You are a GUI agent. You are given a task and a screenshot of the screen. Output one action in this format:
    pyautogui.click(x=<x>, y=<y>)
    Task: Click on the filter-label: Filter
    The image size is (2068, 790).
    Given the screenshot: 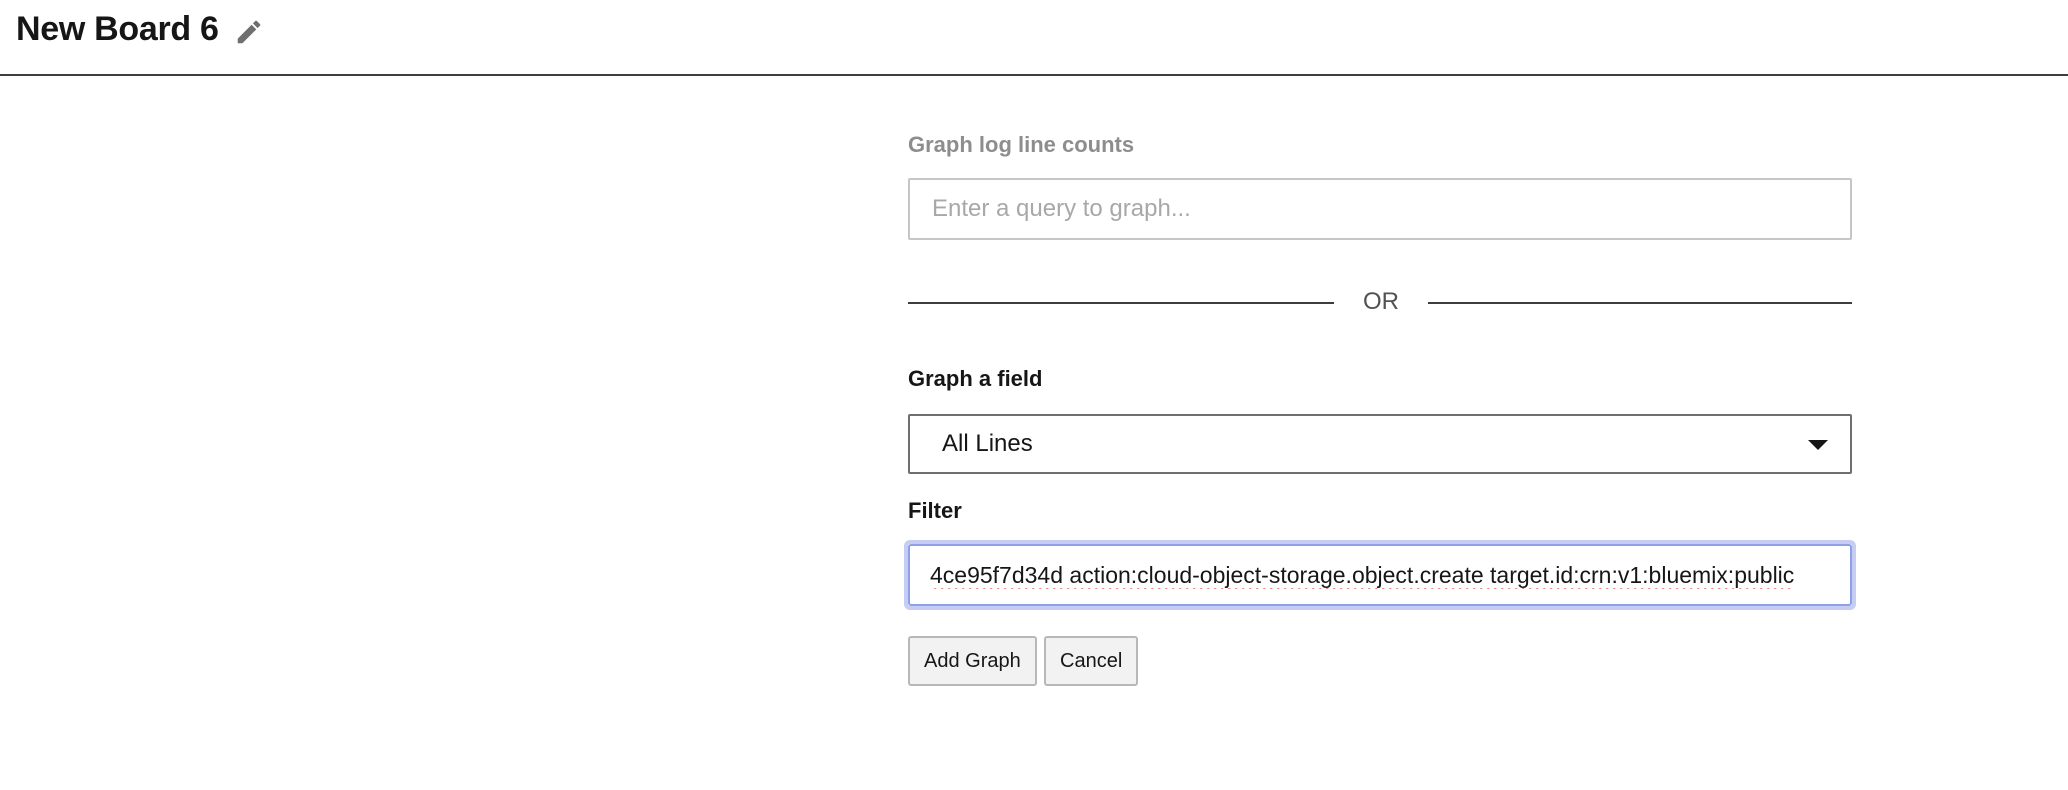 What is the action you would take?
    pyautogui.click(x=935, y=510)
    